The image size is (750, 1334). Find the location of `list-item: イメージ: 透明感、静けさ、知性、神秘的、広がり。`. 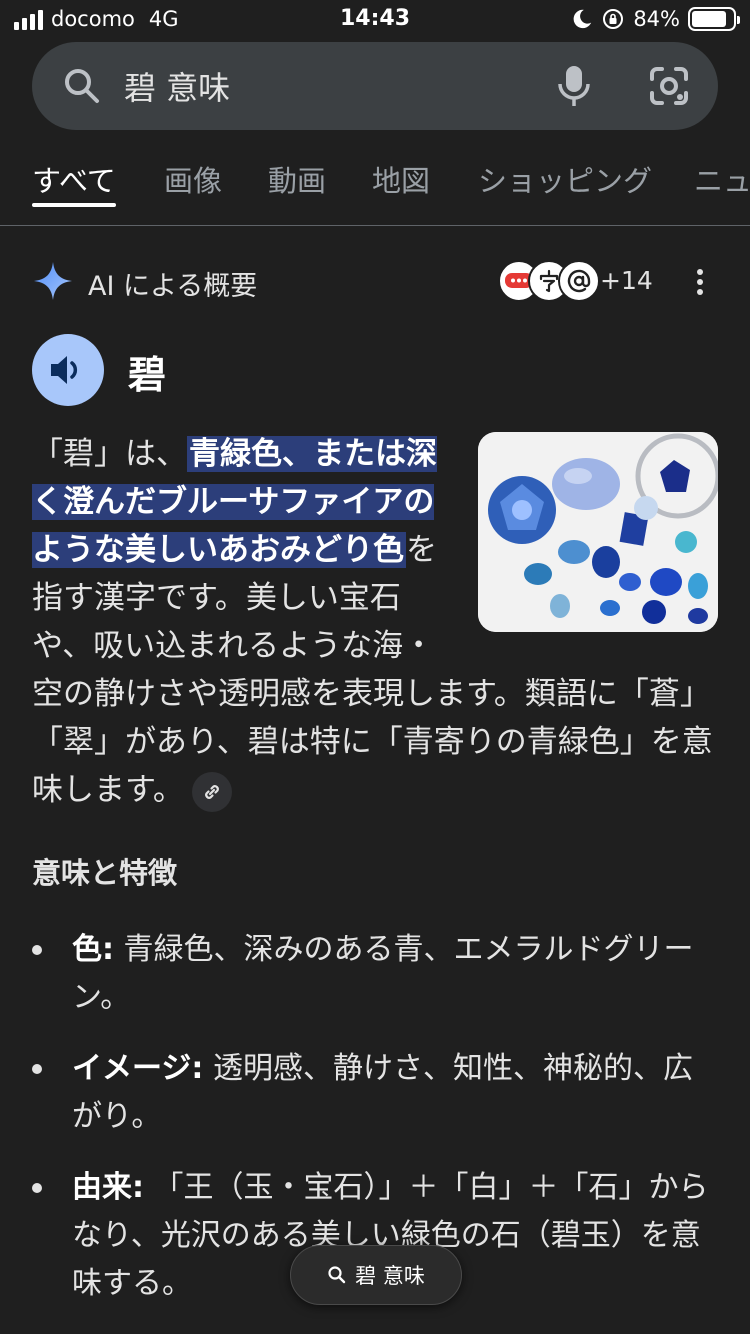

list-item: イメージ: 透明感、静けさ、知性、神秘的、広がり。 is located at coordinates (375, 1093).